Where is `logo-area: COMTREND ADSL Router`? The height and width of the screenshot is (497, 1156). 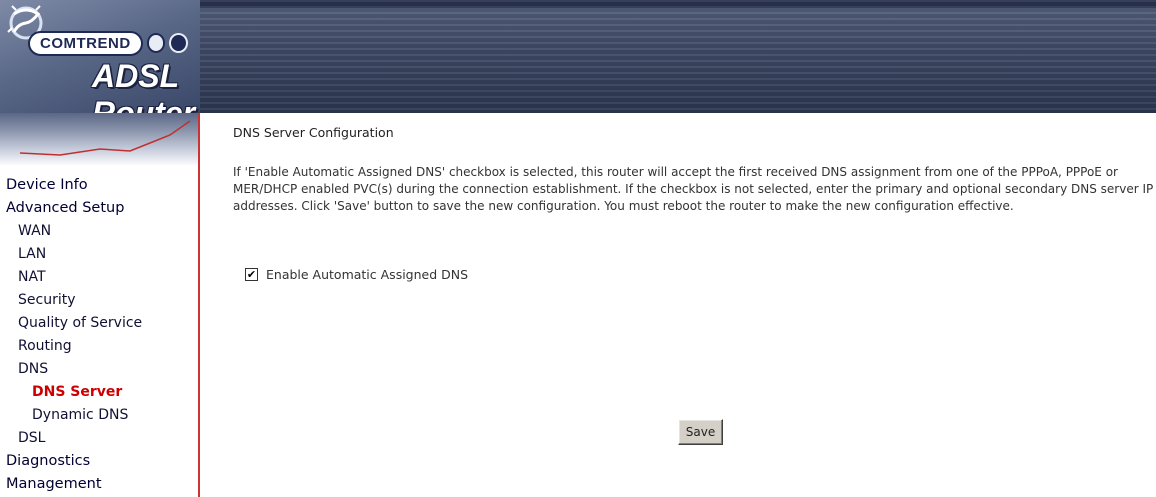 logo-area: COMTREND ADSL Router is located at coordinates (100, 56).